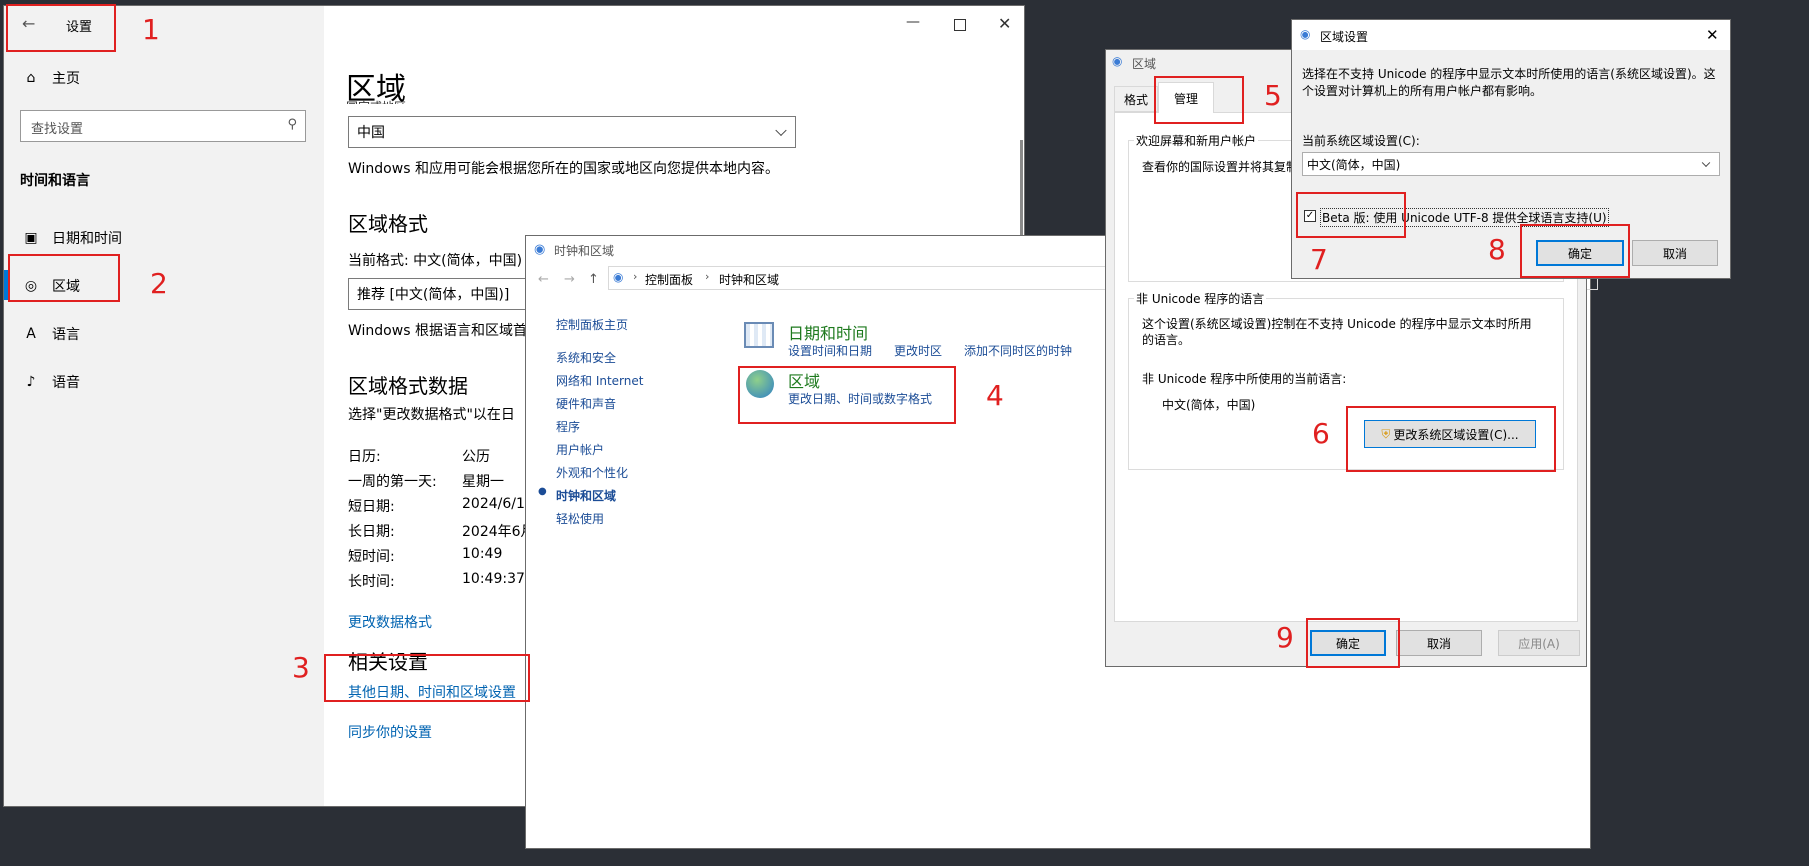 This screenshot has height=866, width=1809. What do you see at coordinates (493, 579) in the screenshot?
I see `row-longtime-value: 10:49:37` at bounding box center [493, 579].